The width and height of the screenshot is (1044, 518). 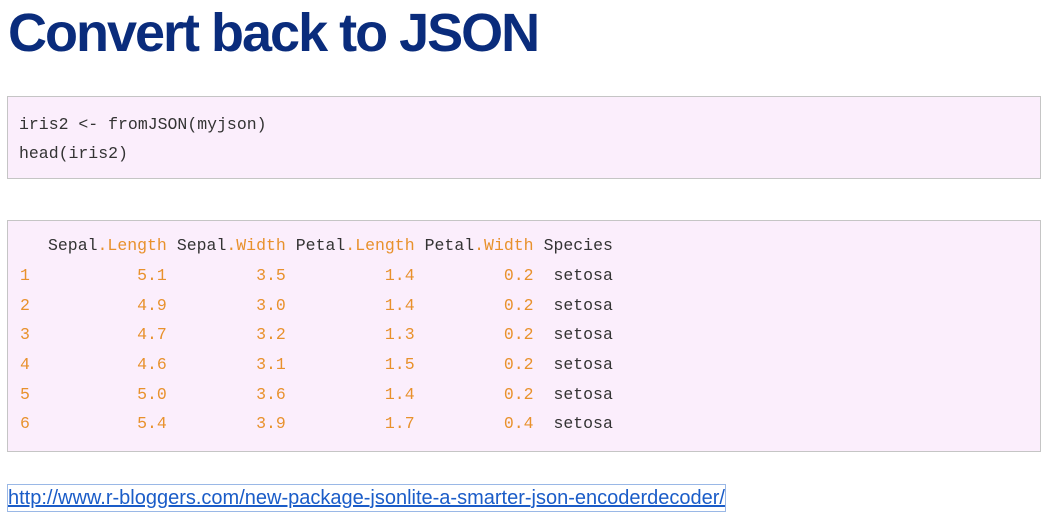 I want to click on table-row: 4 4.6 3.1 1.5 0.2 setosa, so click(x=316, y=365).